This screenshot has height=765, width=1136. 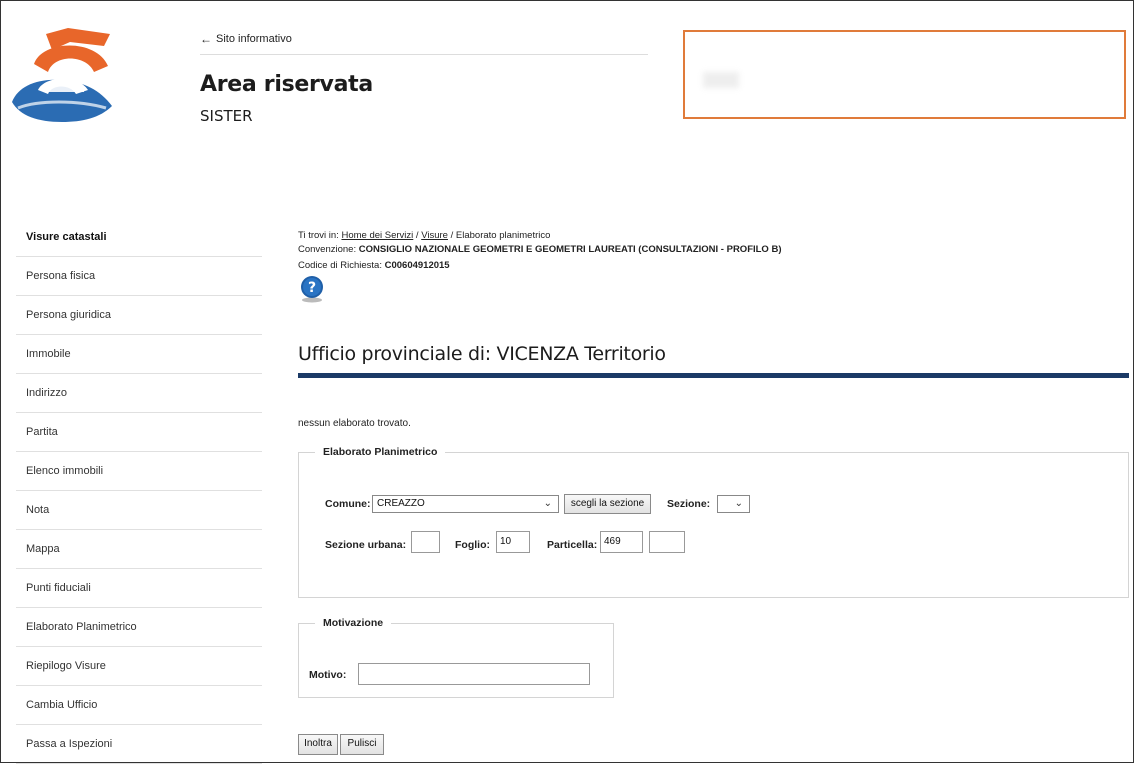 I want to click on back-link-label: Sito informativo, so click(x=254, y=39).